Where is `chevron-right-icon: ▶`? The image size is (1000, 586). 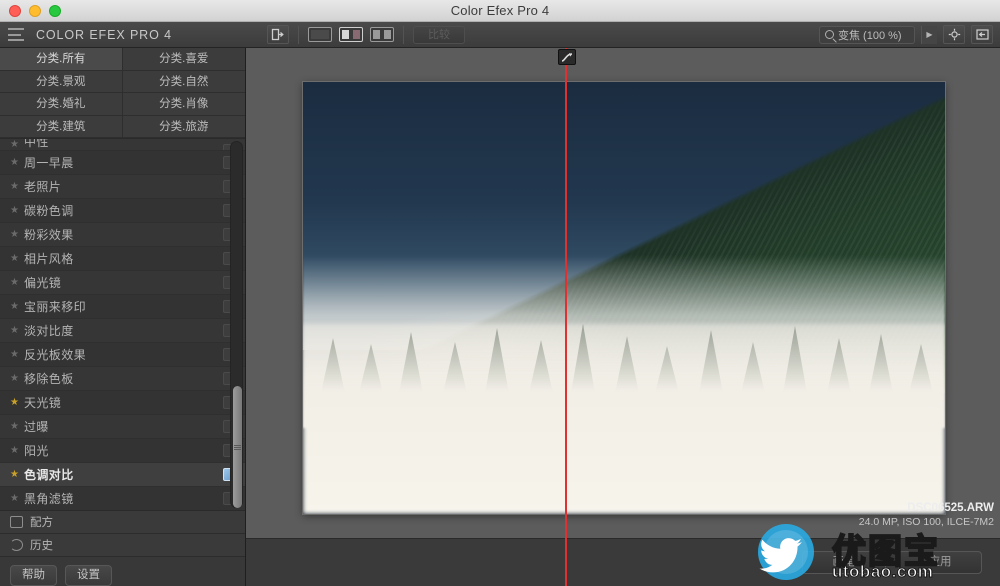 chevron-right-icon: ▶ is located at coordinates (929, 34).